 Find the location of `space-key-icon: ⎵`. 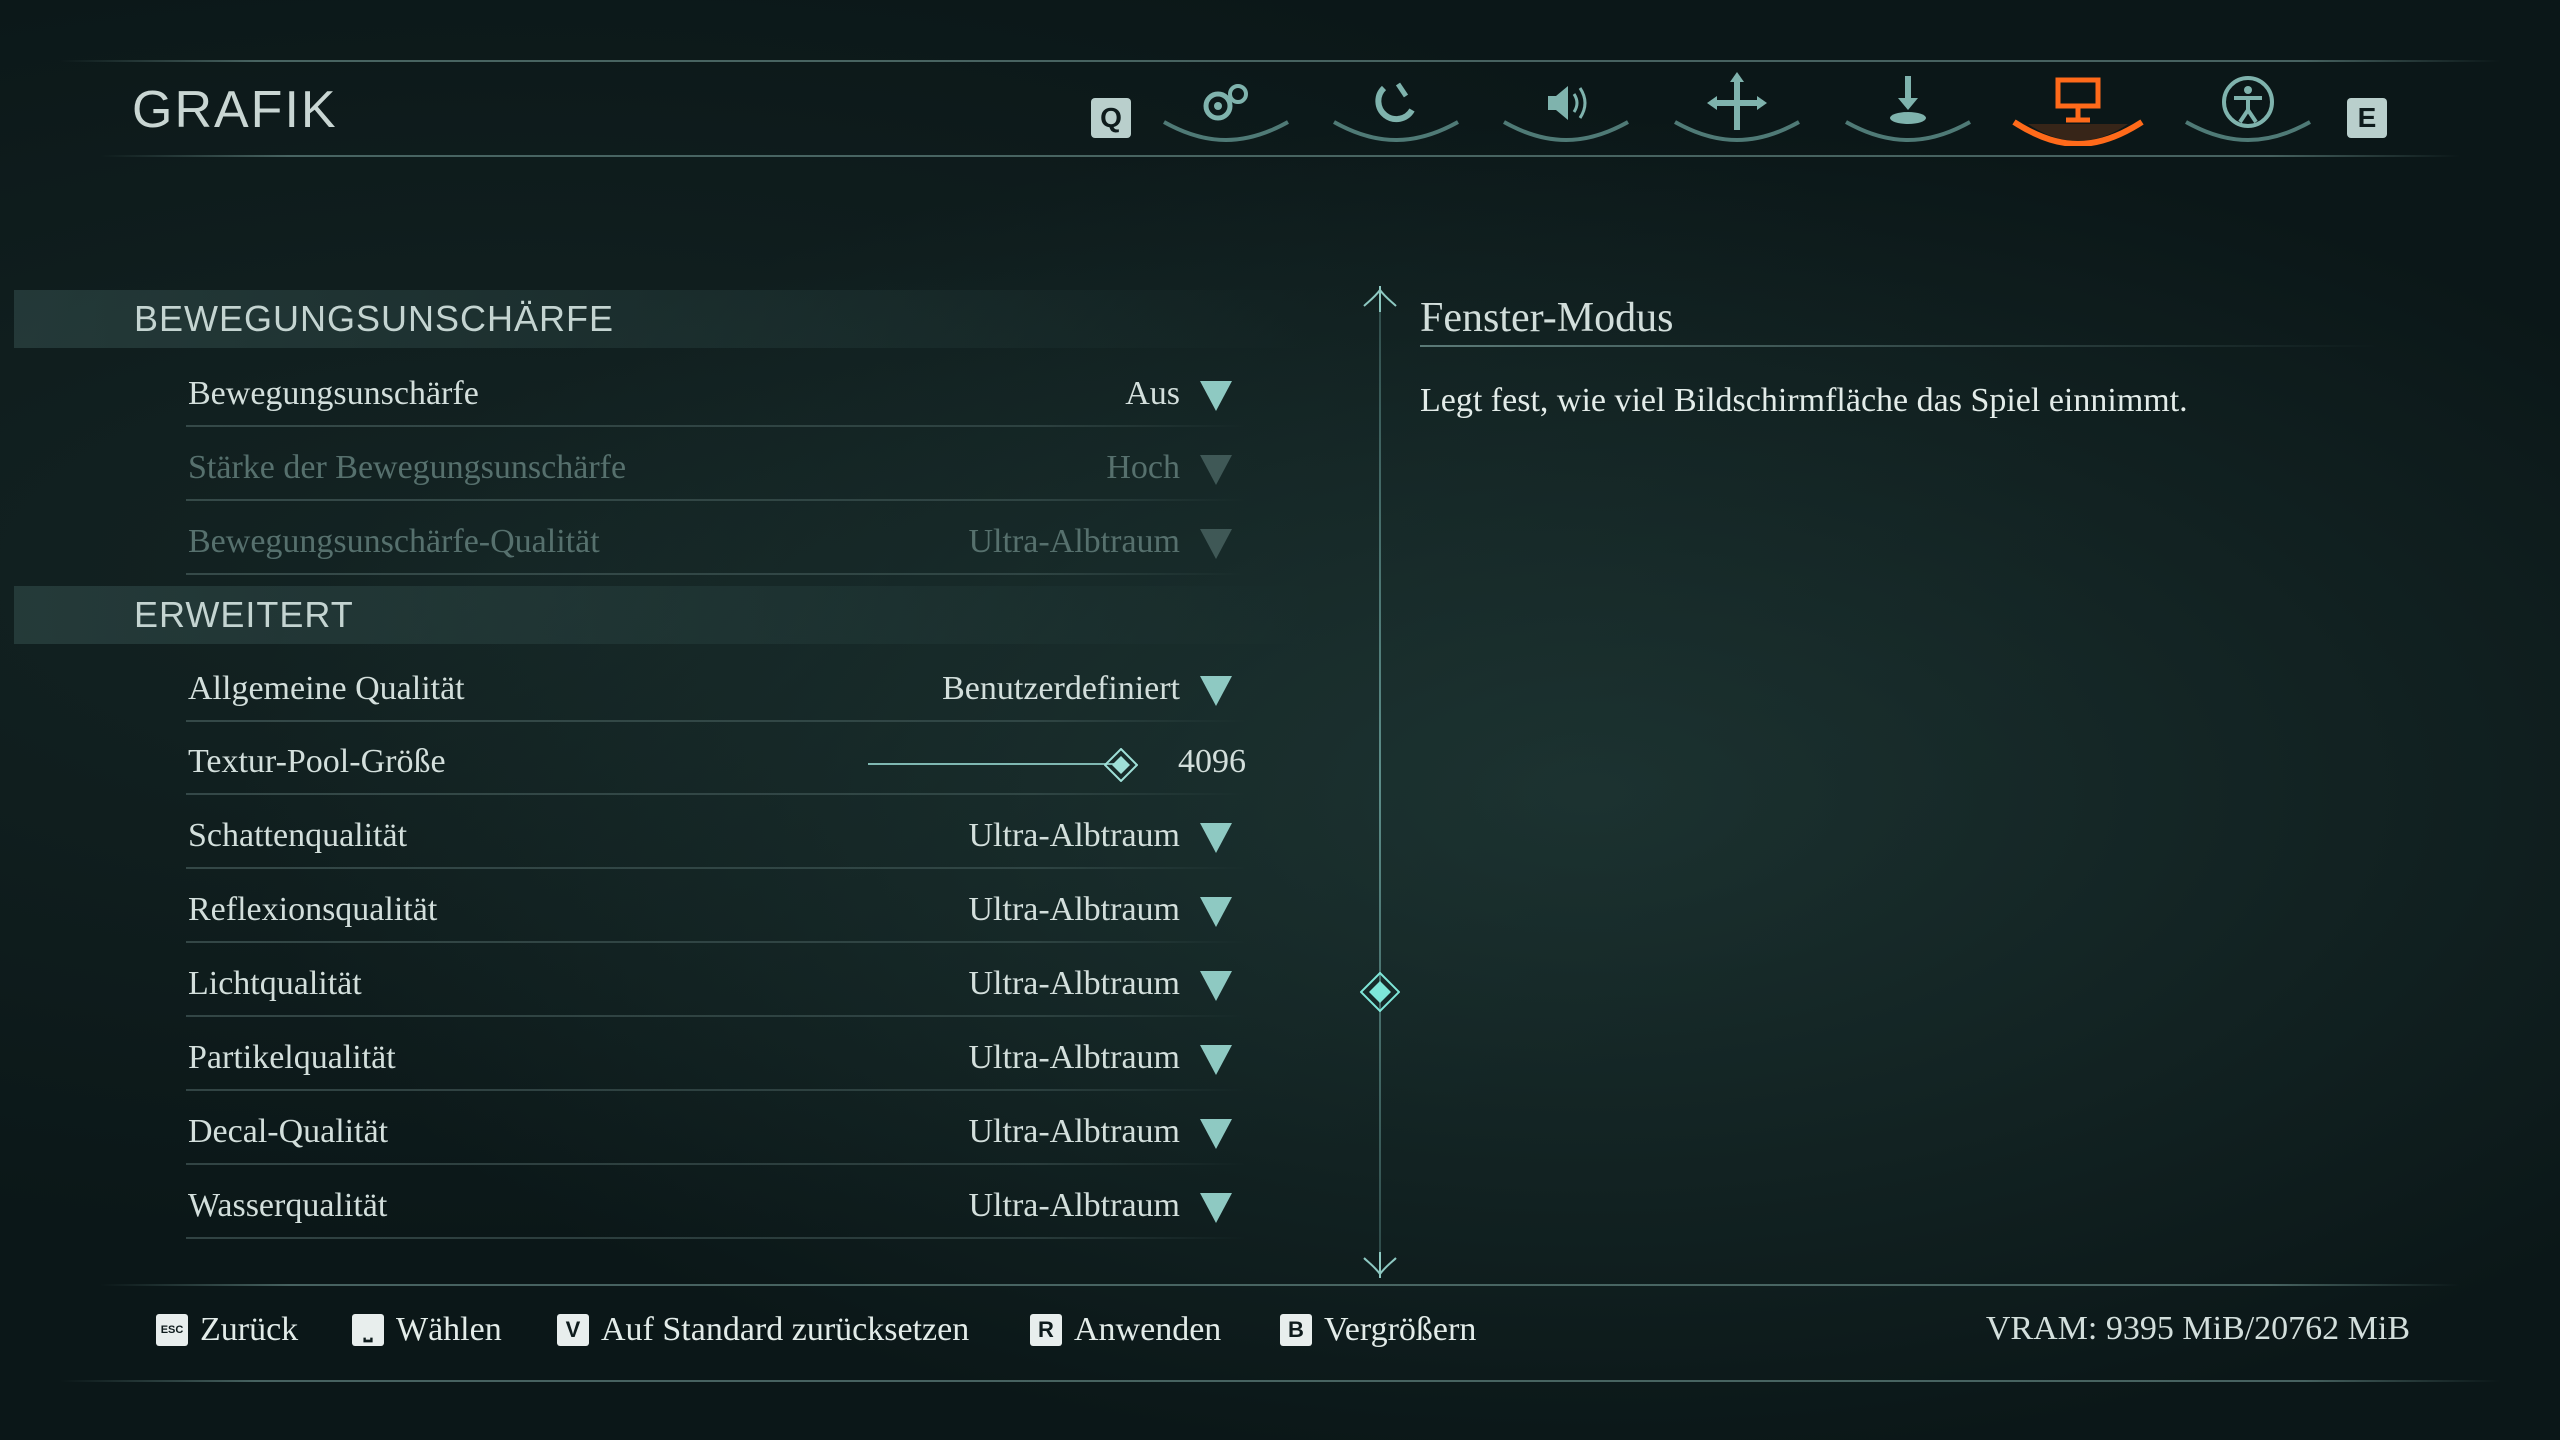

space-key-icon: ⎵ is located at coordinates (368, 1330).